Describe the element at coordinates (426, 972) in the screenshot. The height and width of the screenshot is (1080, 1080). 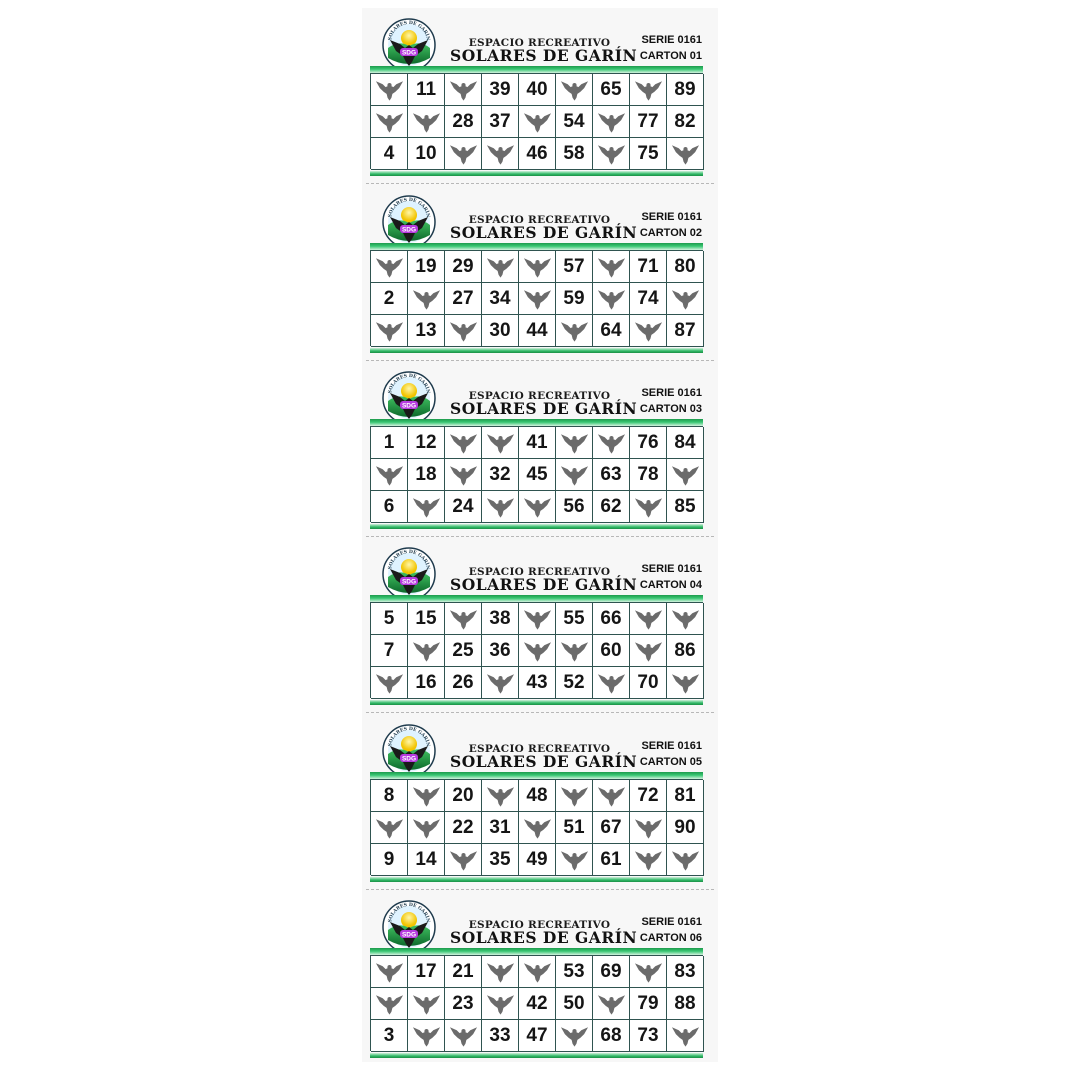
I see `number-cell: 17` at that location.